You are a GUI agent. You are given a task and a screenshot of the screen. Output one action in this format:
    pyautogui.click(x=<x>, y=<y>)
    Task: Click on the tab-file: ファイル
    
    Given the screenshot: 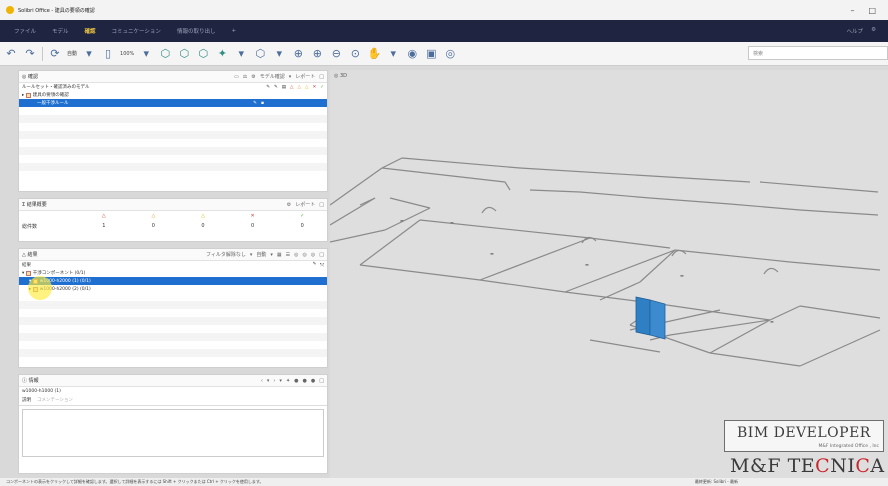 What is the action you would take?
    pyautogui.click(x=25, y=31)
    